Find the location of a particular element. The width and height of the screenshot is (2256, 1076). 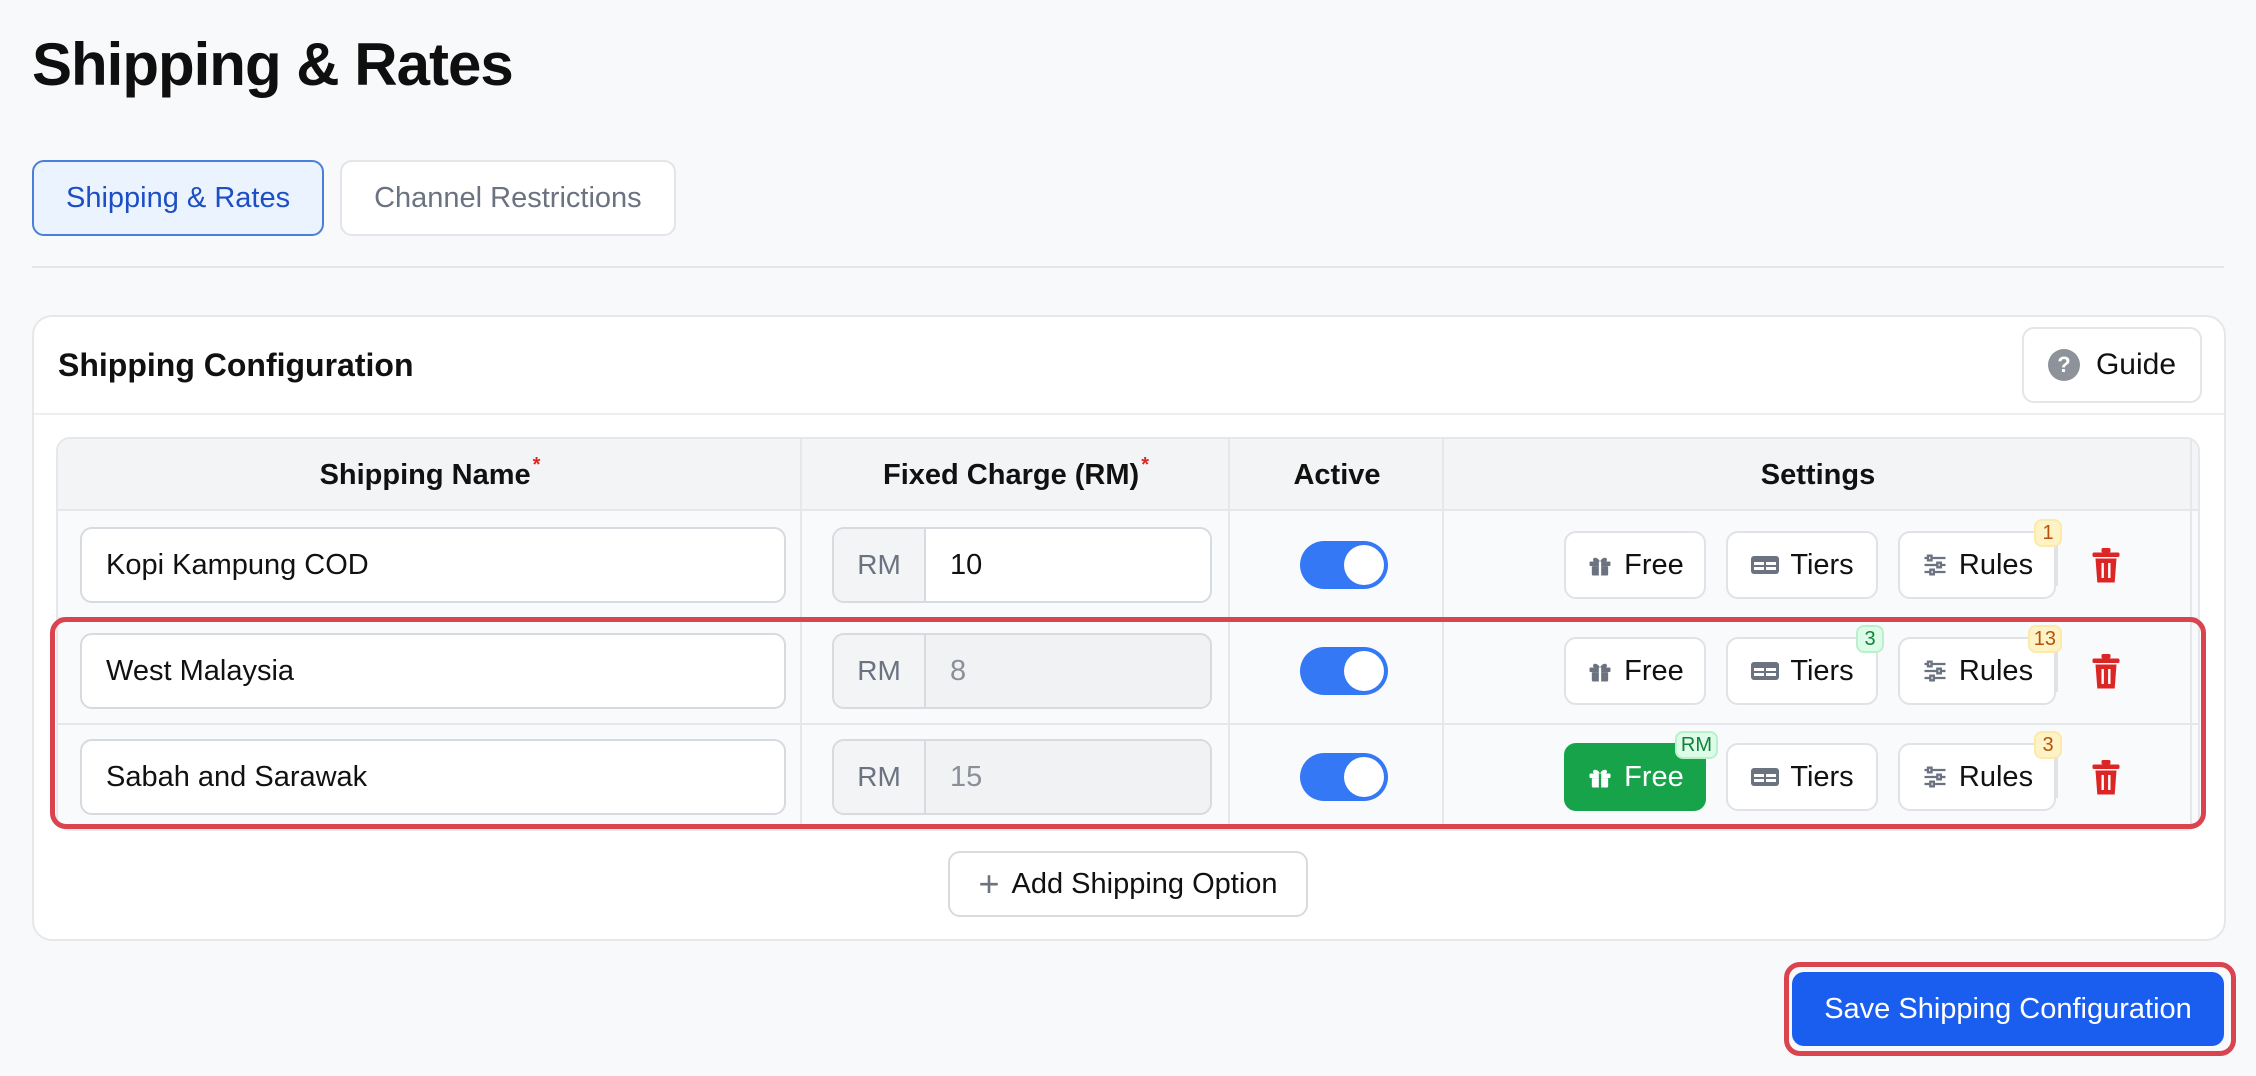

tiers-button: Tiers 3 is located at coordinates (1805, 665).